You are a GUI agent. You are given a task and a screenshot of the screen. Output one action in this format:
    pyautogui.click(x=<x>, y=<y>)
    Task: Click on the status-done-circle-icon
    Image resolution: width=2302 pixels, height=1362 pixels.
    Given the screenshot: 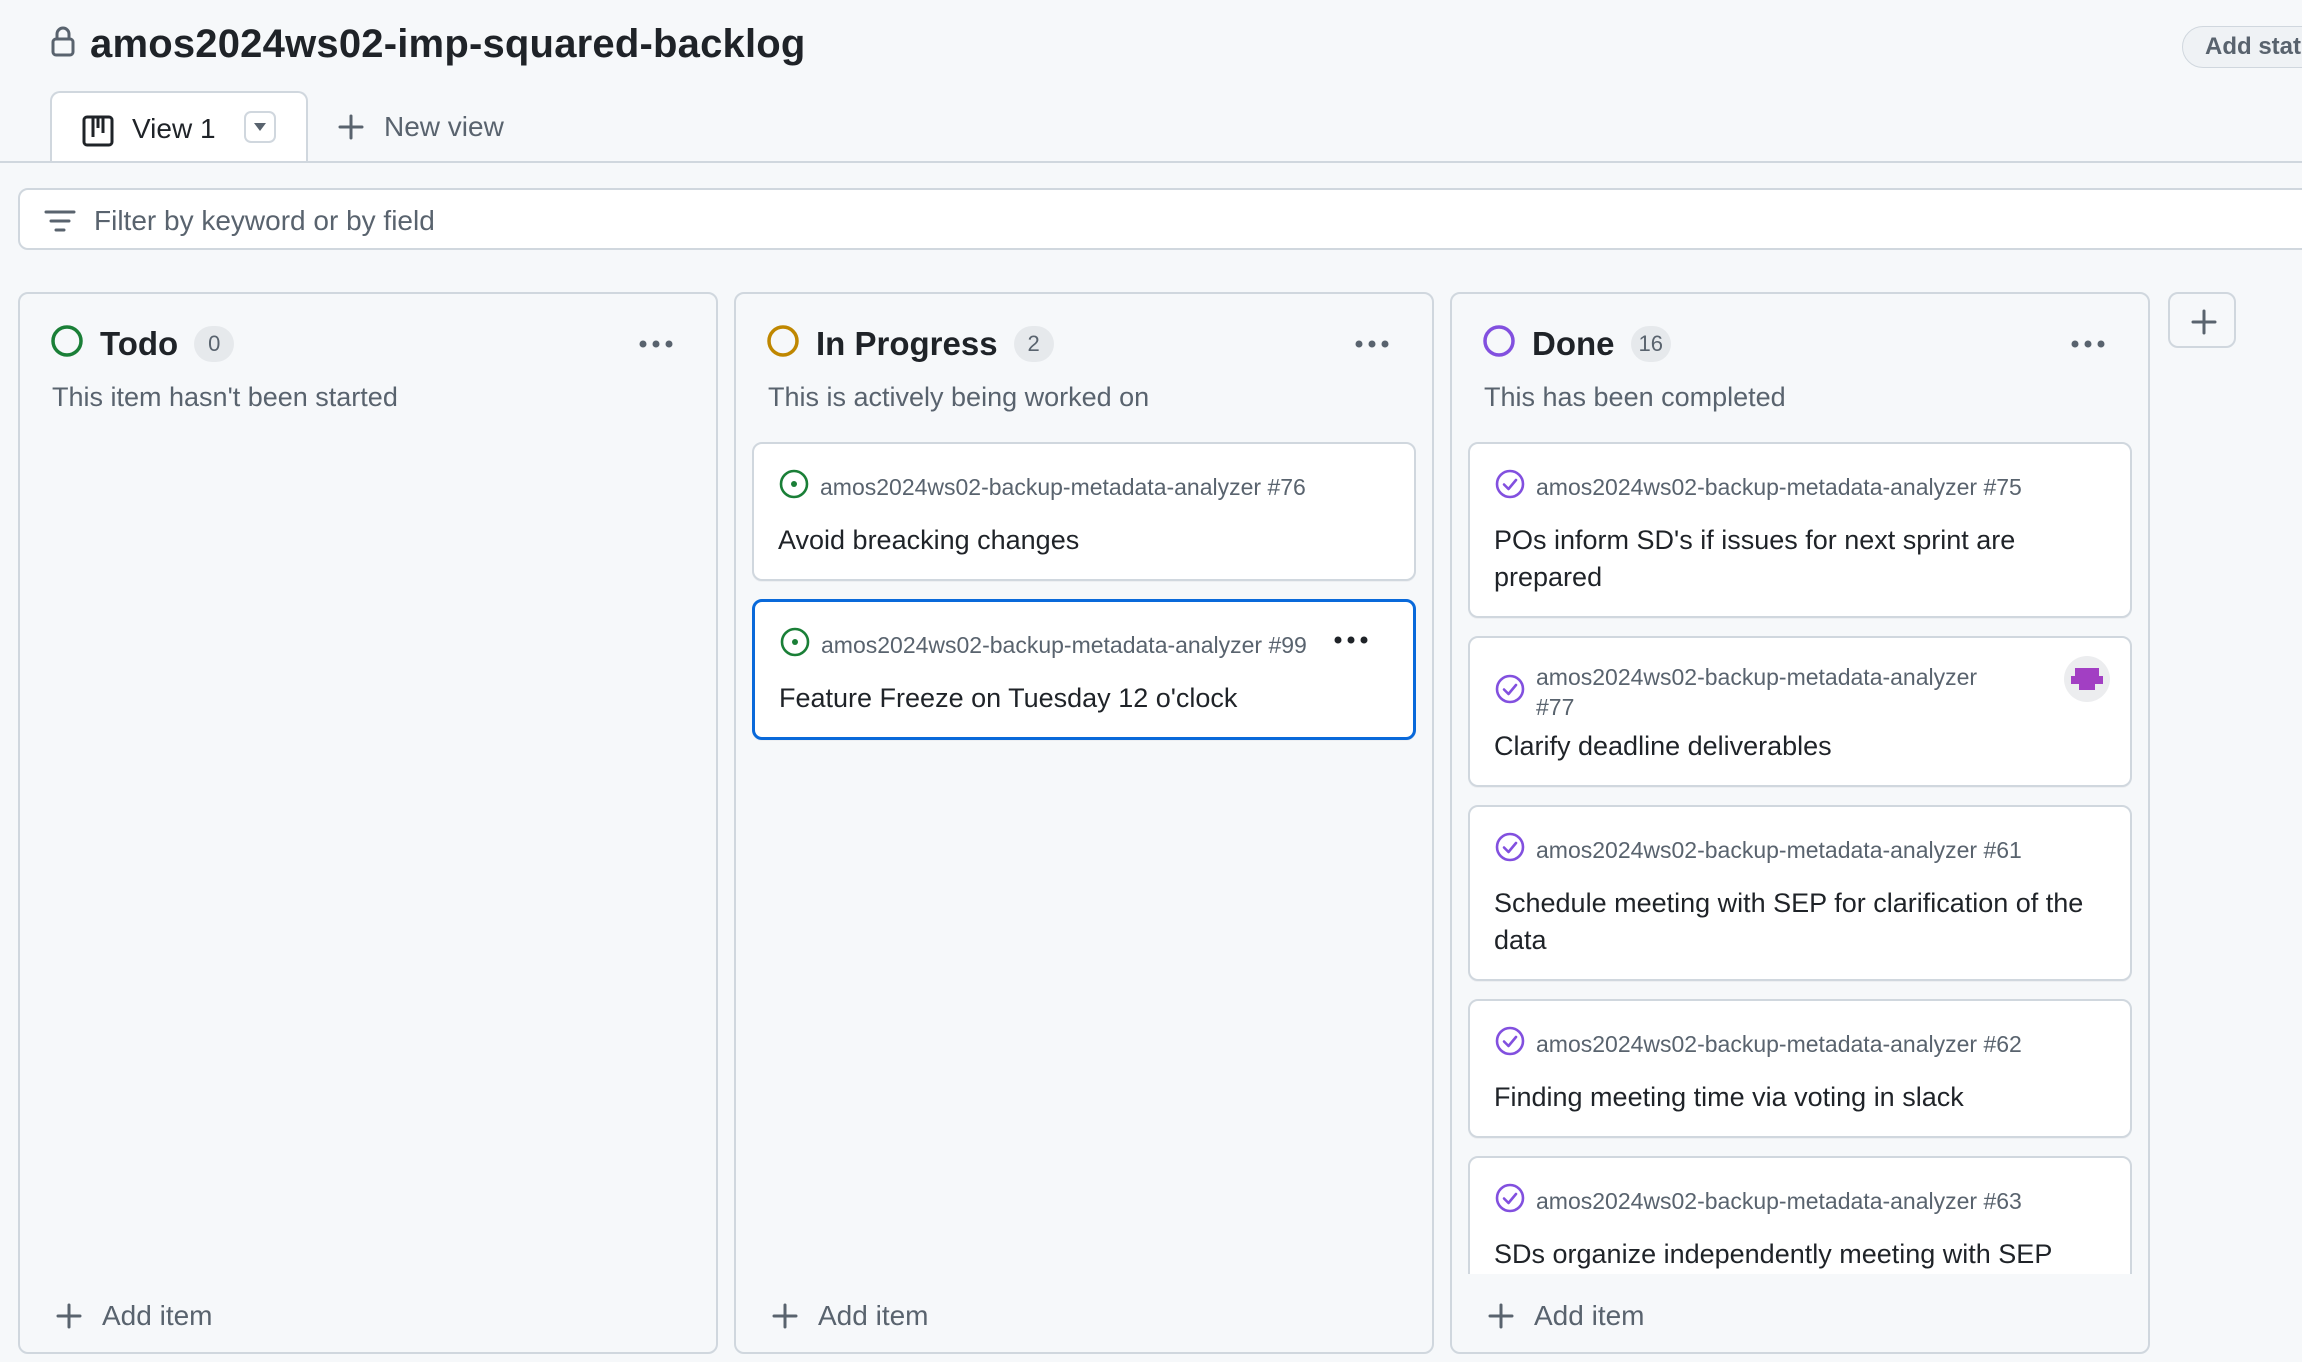 What is the action you would take?
    pyautogui.click(x=1499, y=343)
    